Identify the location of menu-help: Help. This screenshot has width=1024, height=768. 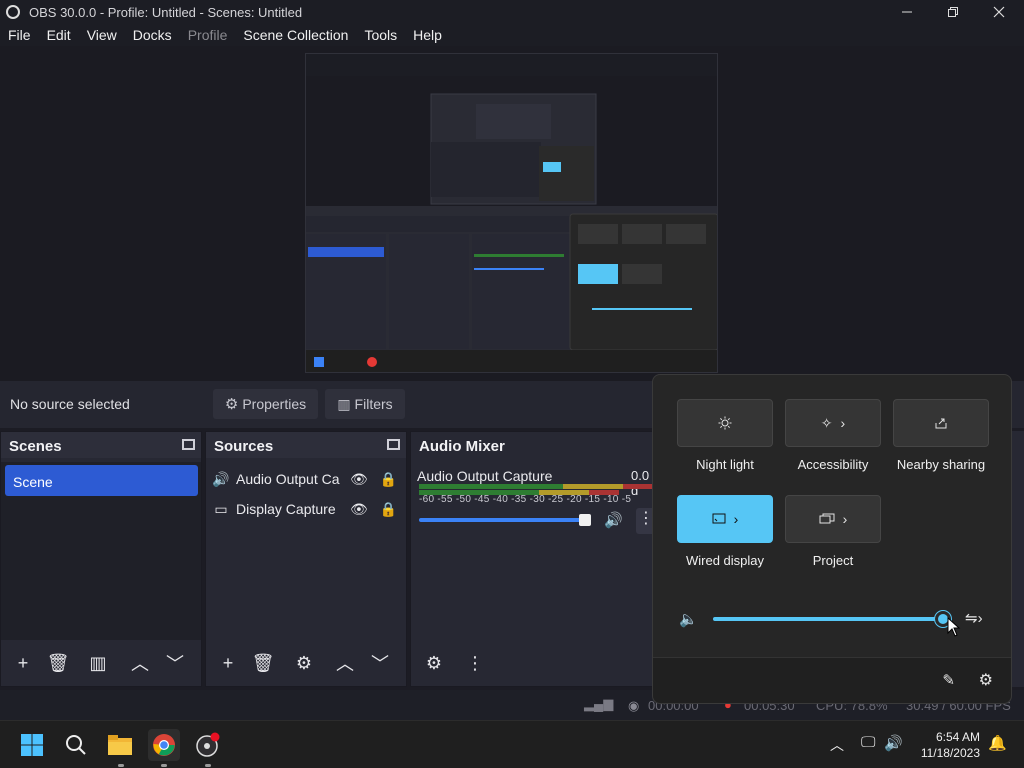
(427, 35).